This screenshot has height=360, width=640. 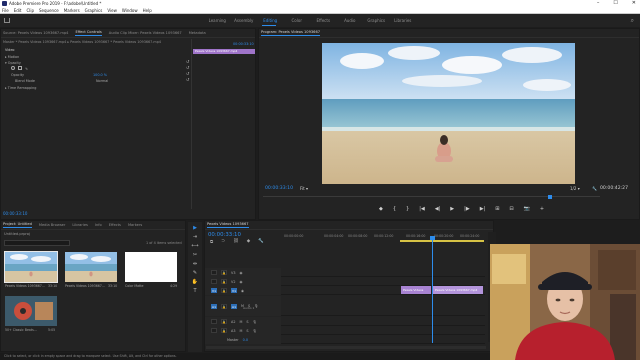 I want to click on button-editor-button: +, so click(x=542, y=209).